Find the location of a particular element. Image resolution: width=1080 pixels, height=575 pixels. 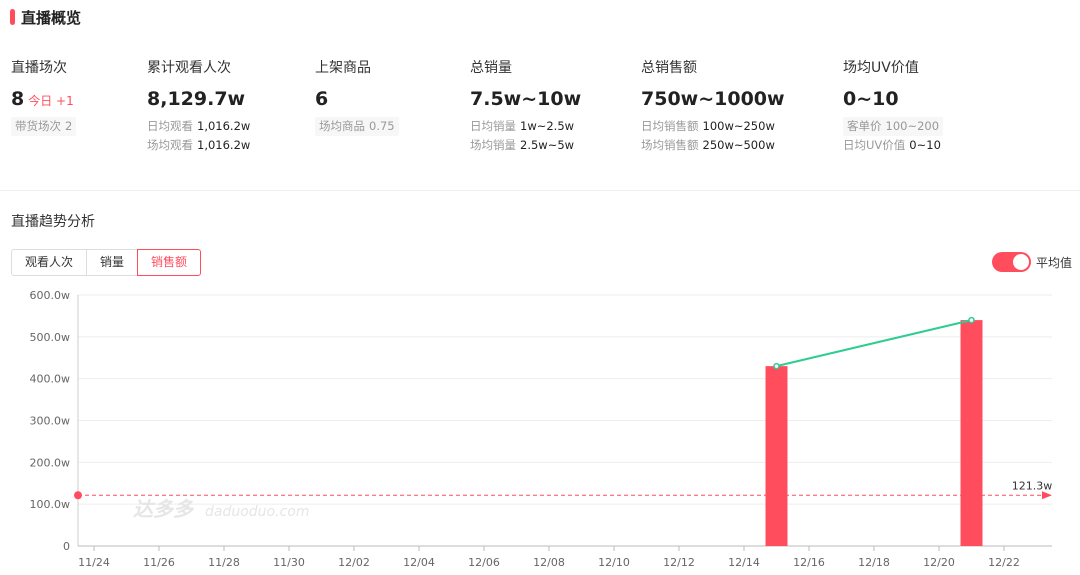

overview-header: 直播概览 is located at coordinates (45, 17).